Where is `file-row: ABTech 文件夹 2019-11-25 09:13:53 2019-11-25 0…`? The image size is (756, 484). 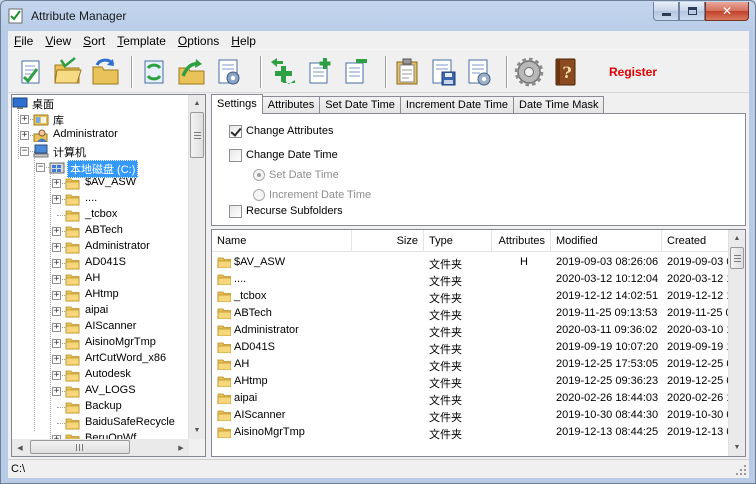 file-row: ABTech 文件夹 2019-11-25 09:13:53 2019-11-25 0… is located at coordinates (470, 313).